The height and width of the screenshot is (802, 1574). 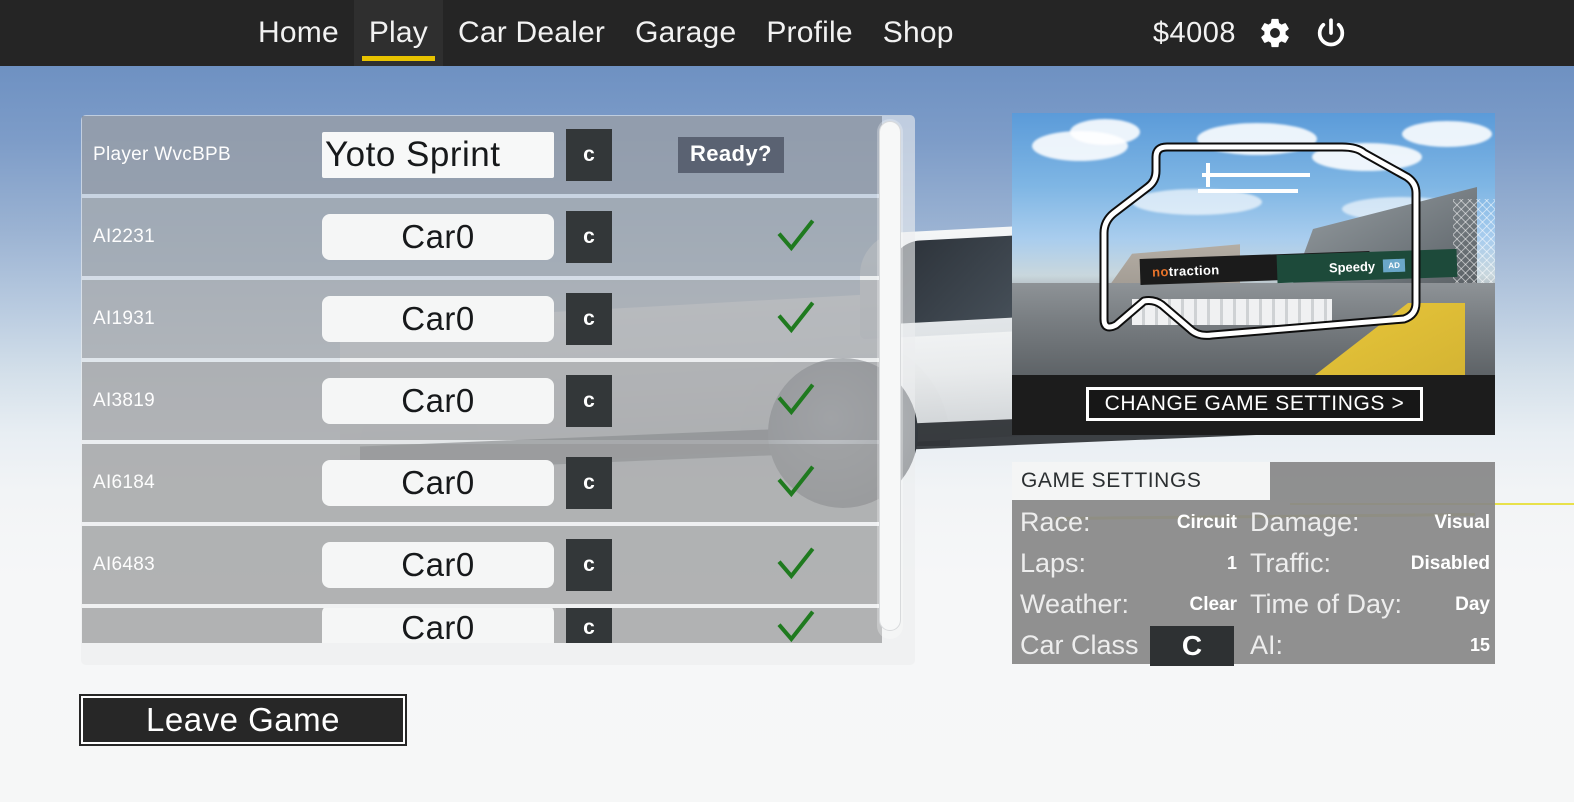 I want to click on setting-value-time-of-day: Day, so click(x=1435, y=604).